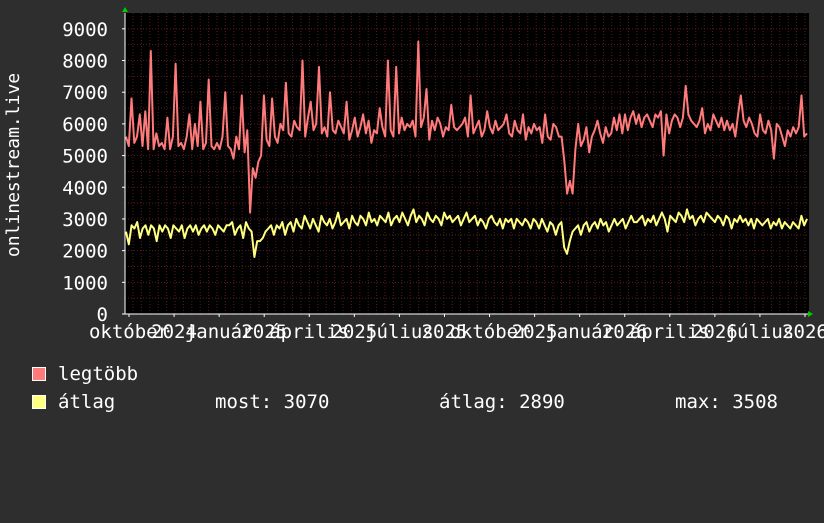  Describe the element at coordinates (810, 314) in the screenshot. I see `x-axis-arrow` at that location.